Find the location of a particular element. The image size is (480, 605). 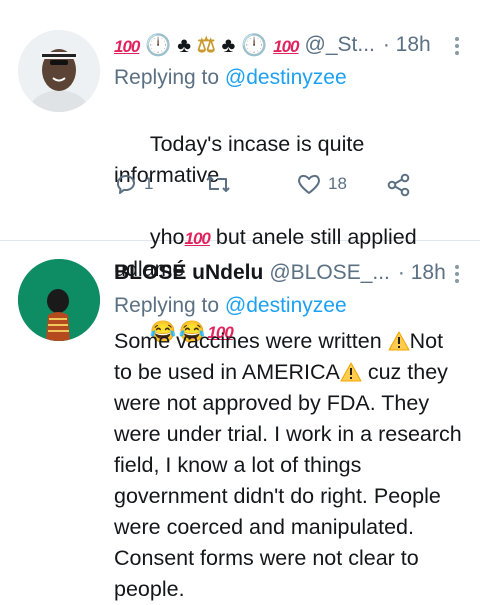

user-name-emojis: 100 🕛 ♣ ⚖ ♣ 🕛 100 is located at coordinates (207, 45).